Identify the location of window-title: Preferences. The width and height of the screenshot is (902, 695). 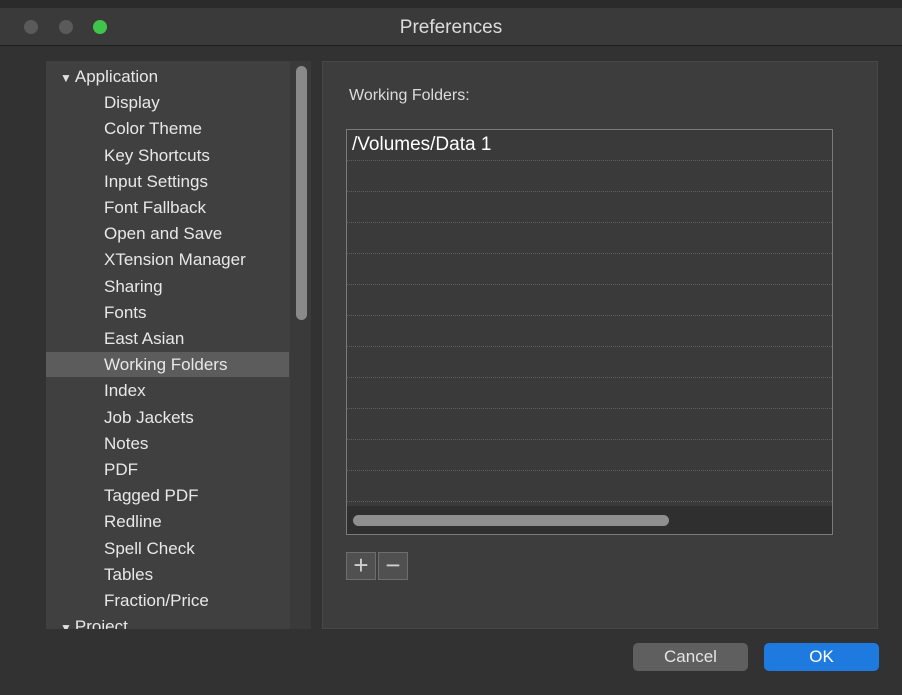
(451, 27).